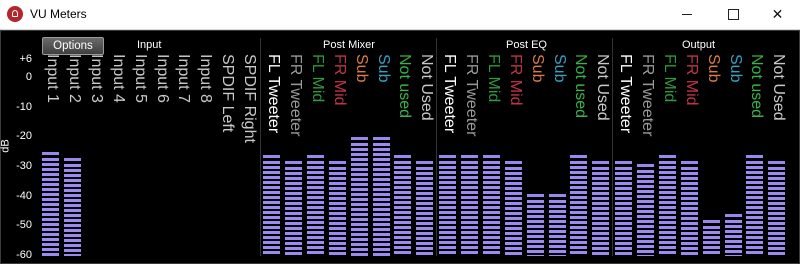 The width and height of the screenshot is (800, 264). What do you see at coordinates (162, 78) in the screenshot?
I see `channel-label: Input 6` at bounding box center [162, 78].